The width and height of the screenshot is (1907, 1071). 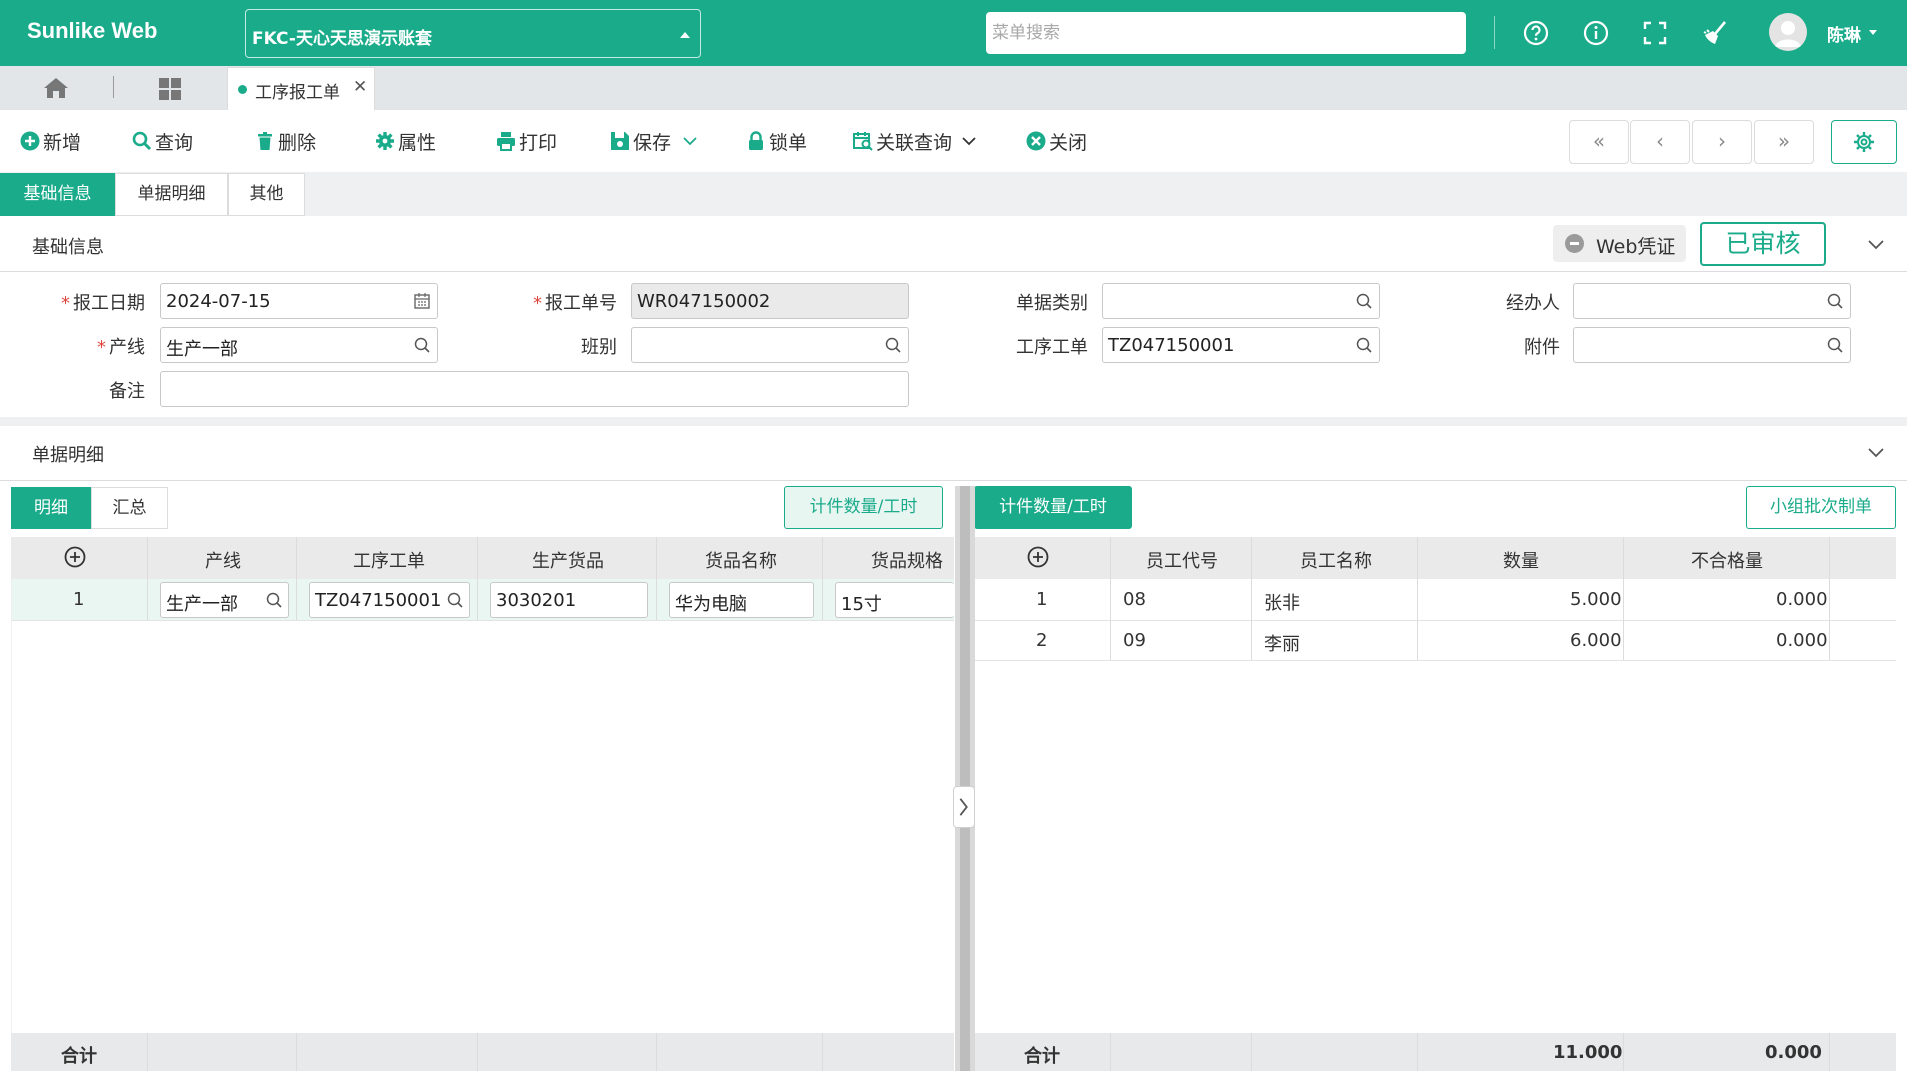 I want to click on tab-doc-detail: 单据明细, so click(x=171, y=194).